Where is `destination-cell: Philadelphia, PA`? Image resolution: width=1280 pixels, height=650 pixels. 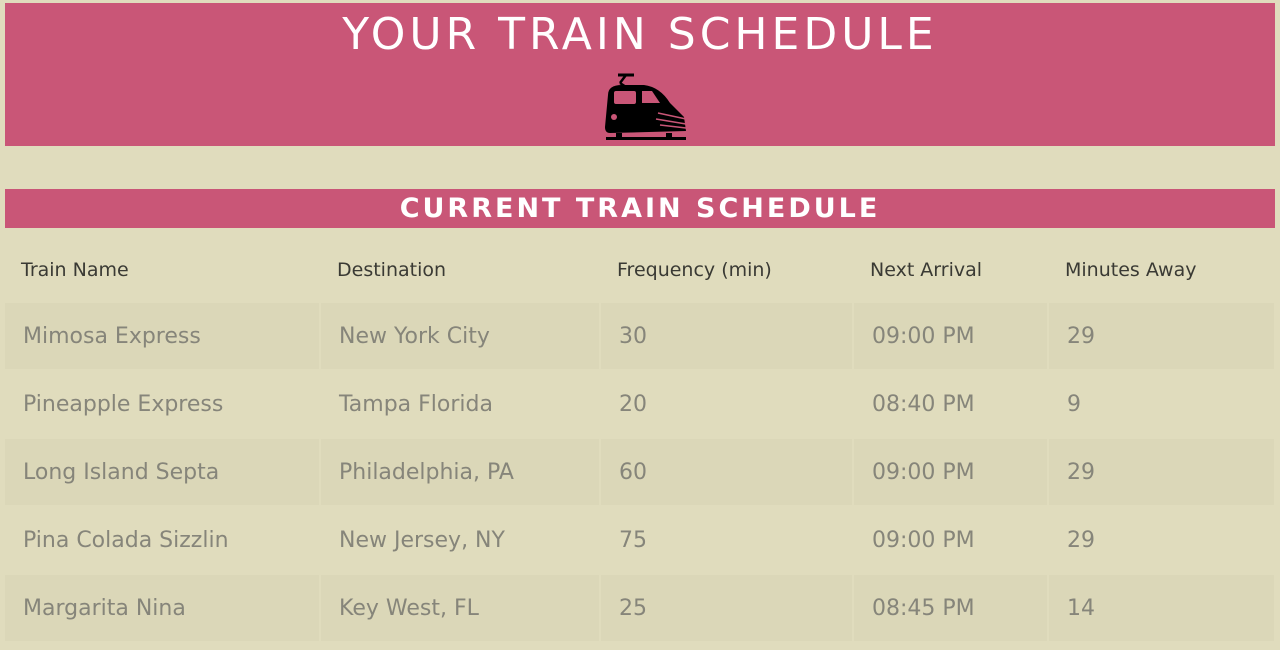 destination-cell: Philadelphia, PA is located at coordinates (461, 472).